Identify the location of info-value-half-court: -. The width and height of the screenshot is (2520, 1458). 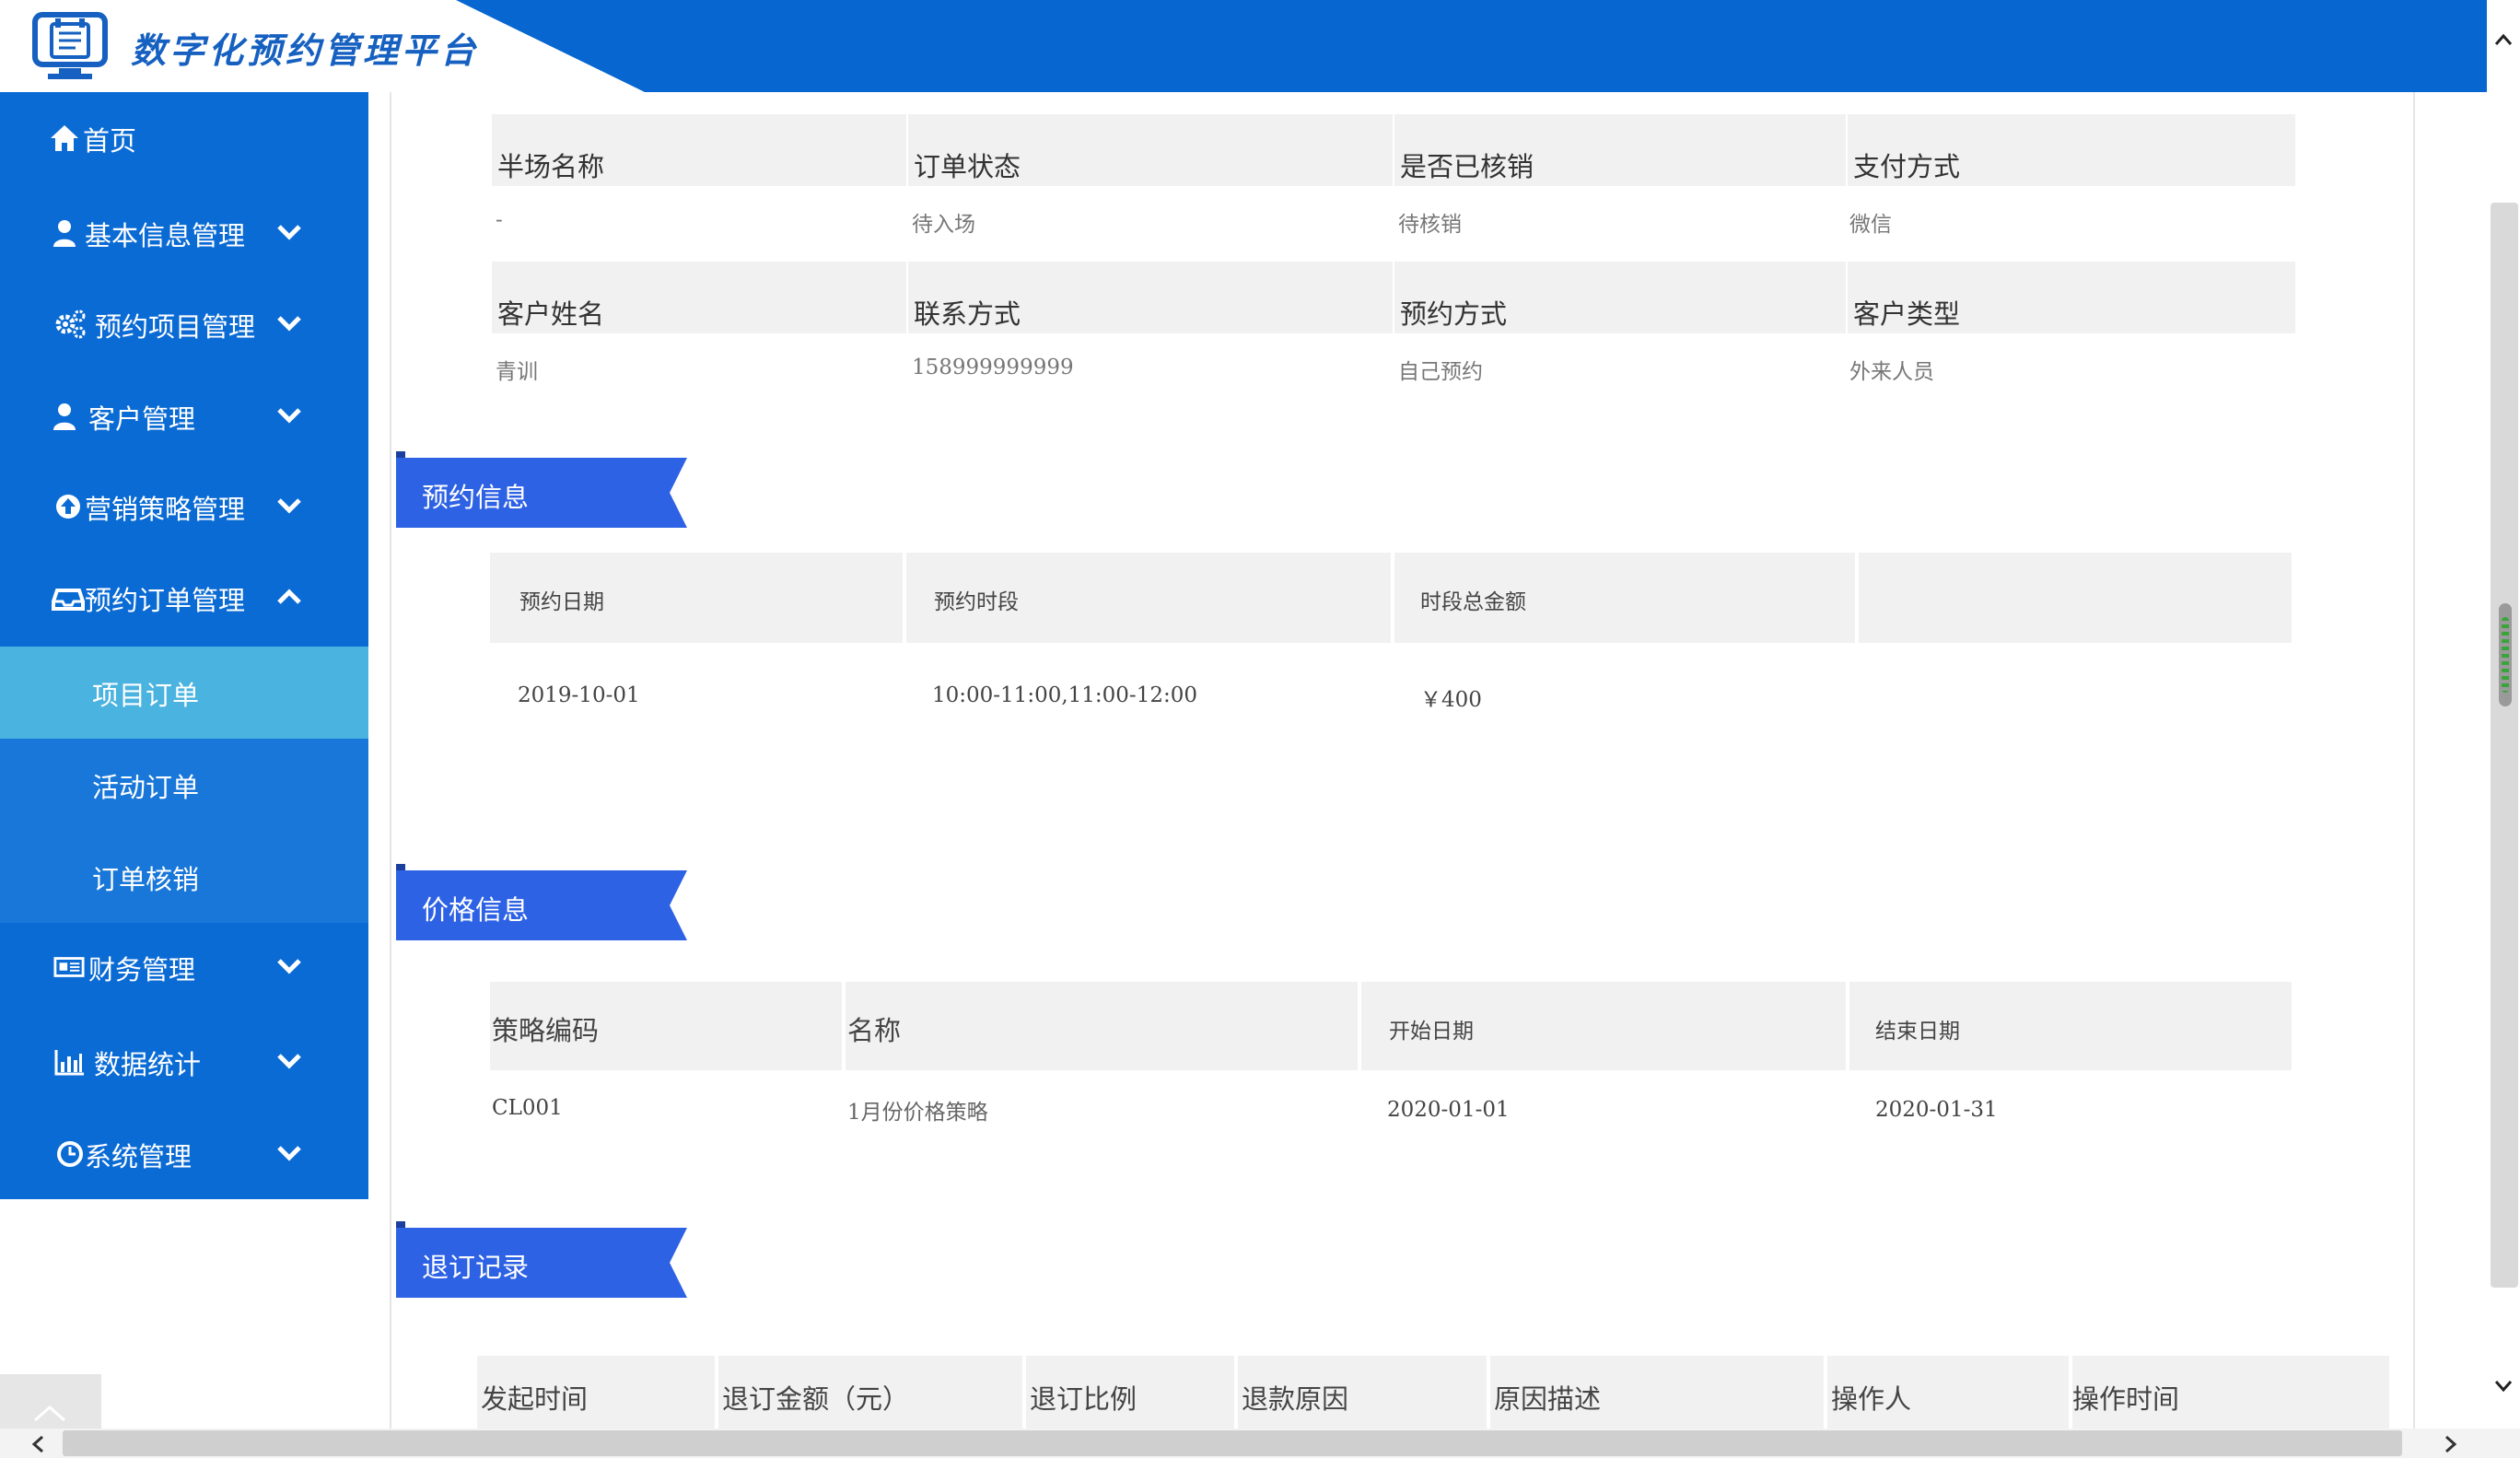
(499, 220).